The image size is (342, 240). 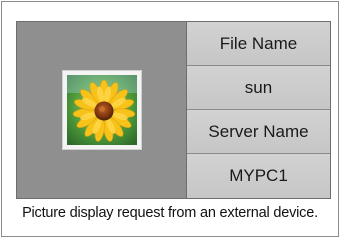 I want to click on file-name-label: File Name, so click(x=258, y=44).